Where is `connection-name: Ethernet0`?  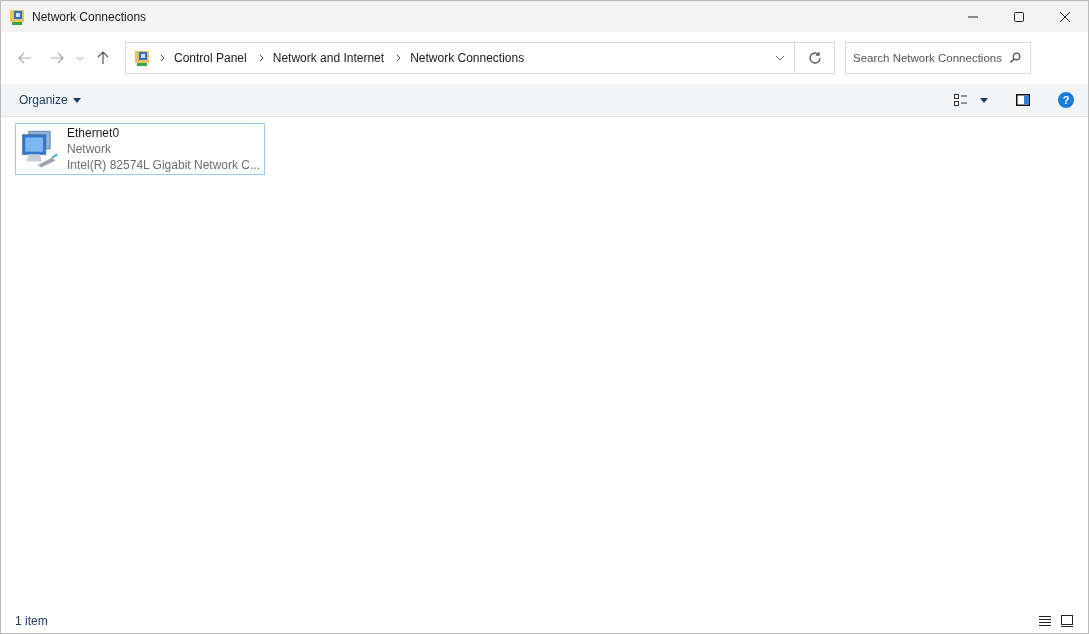
connection-name: Ethernet0 is located at coordinates (94, 133).